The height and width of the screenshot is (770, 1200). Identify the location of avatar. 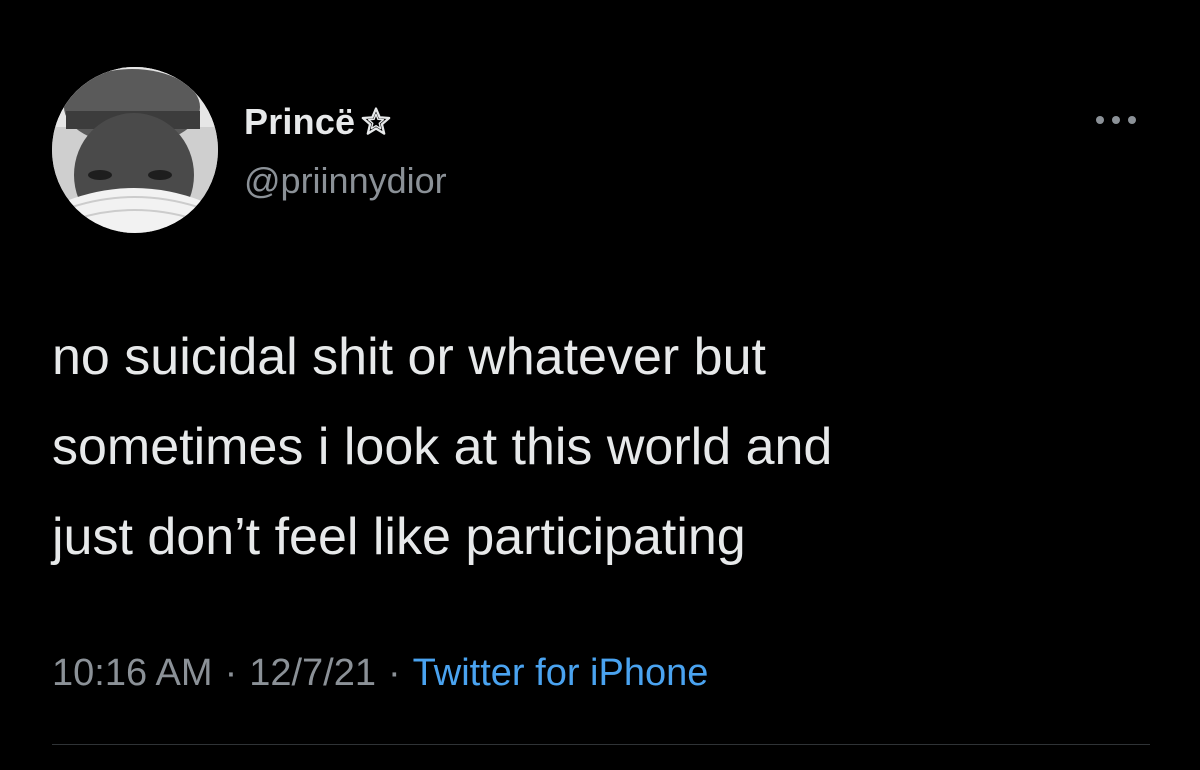
(135, 150).